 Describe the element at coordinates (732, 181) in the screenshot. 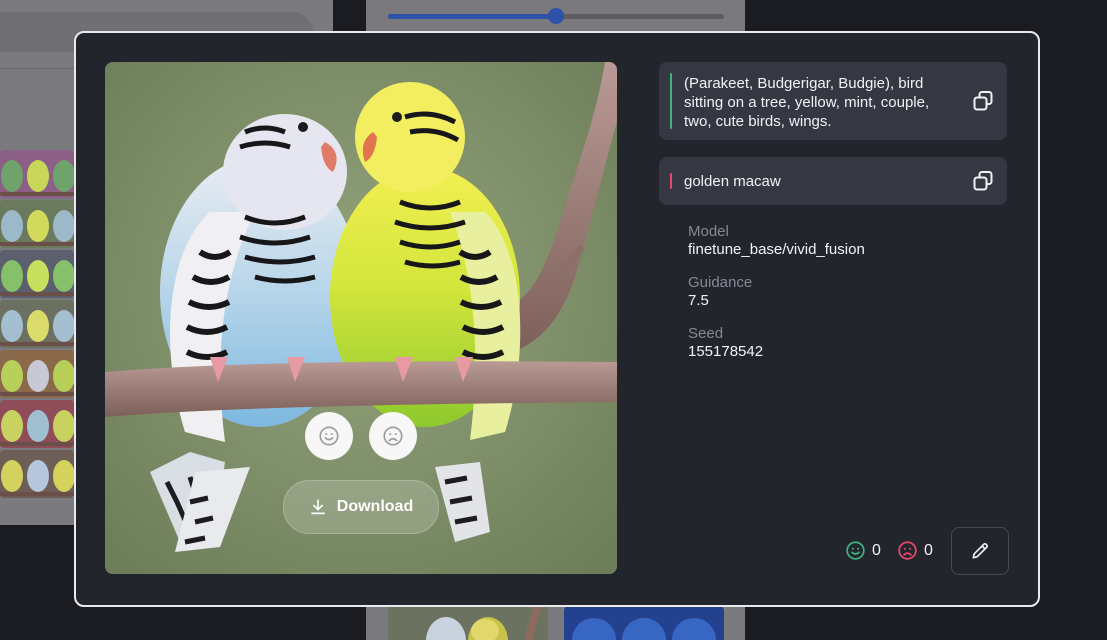

I see `negative-prompt-text: golden macaw` at that location.